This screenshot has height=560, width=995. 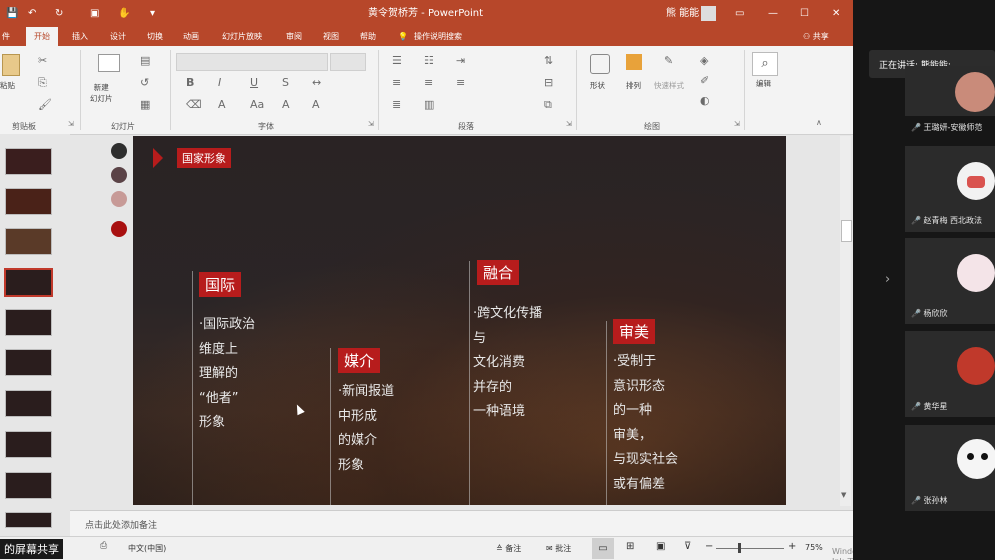 I want to click on arrange-icon, so click(x=634, y=62).